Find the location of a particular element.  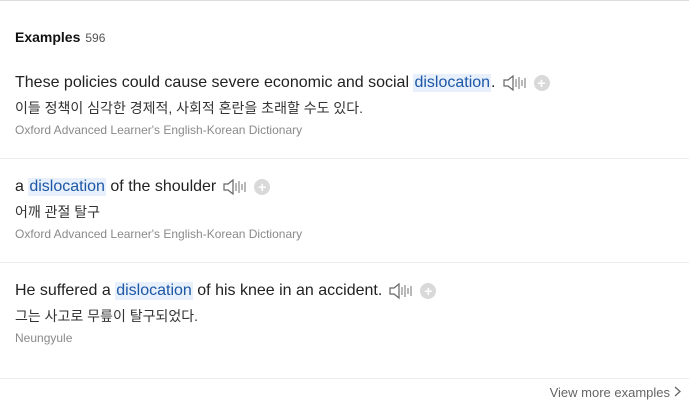

sentence-text: . is located at coordinates (493, 82).